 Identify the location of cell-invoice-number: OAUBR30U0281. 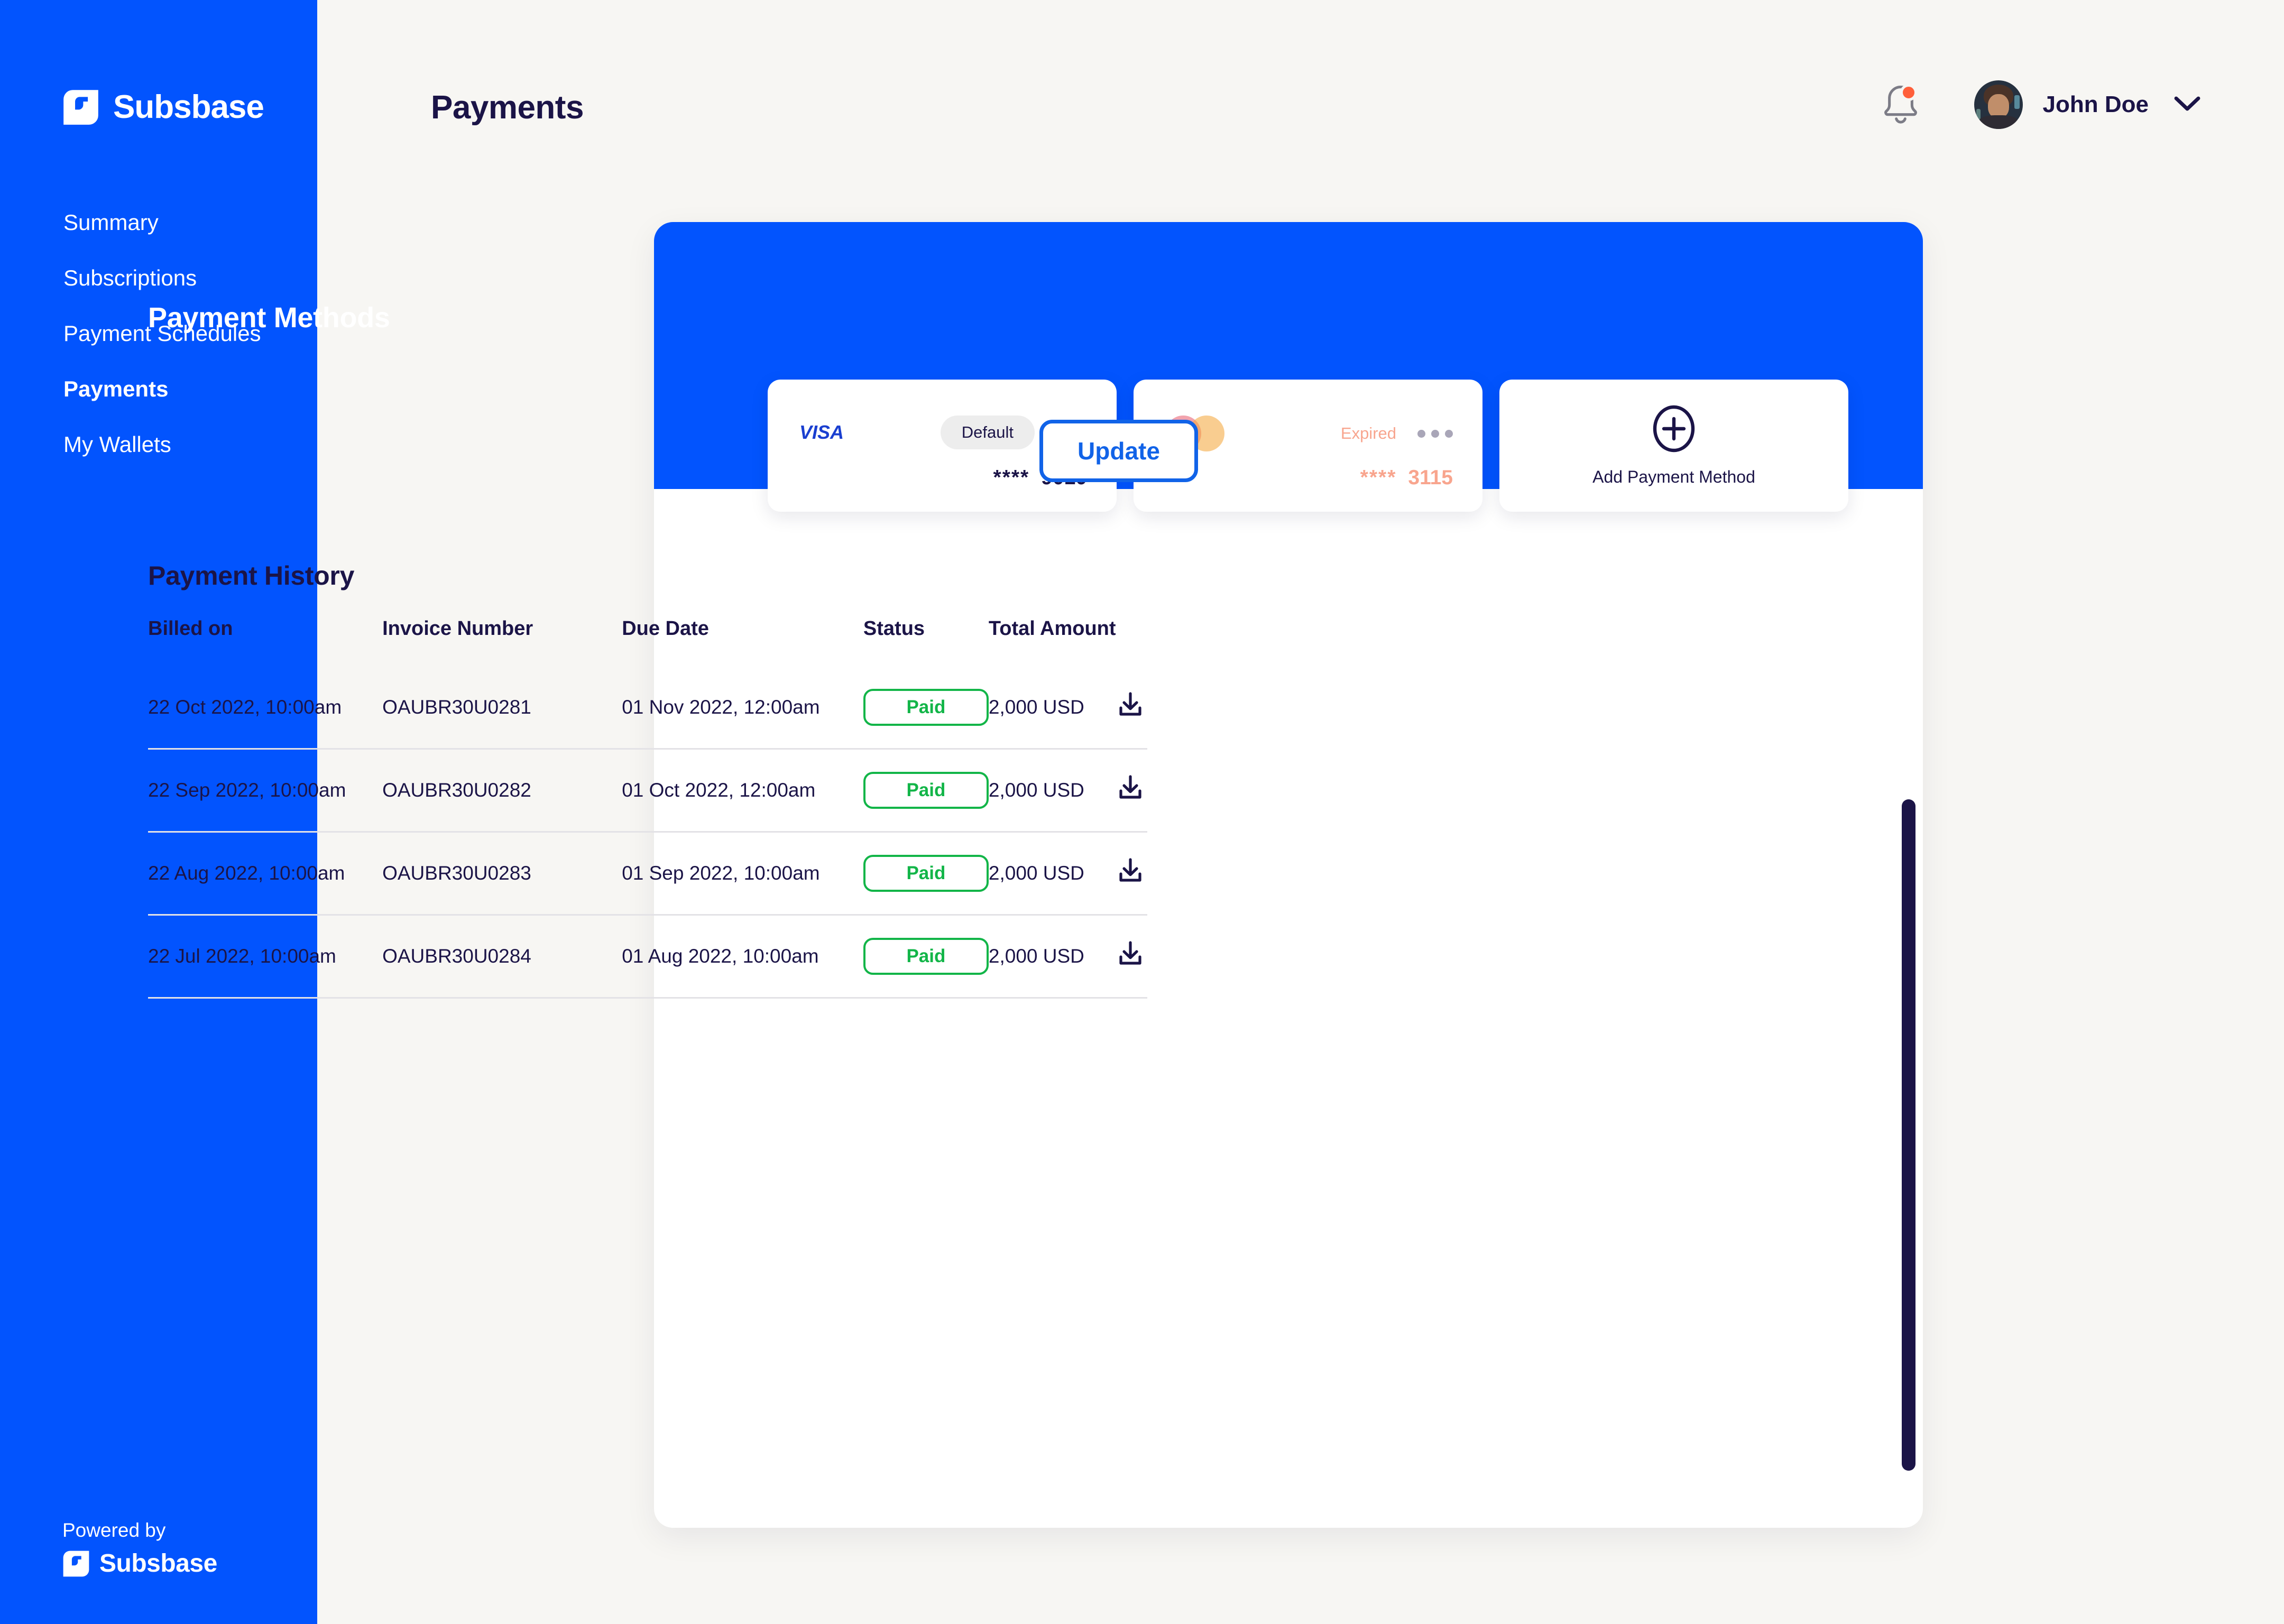
(456, 707).